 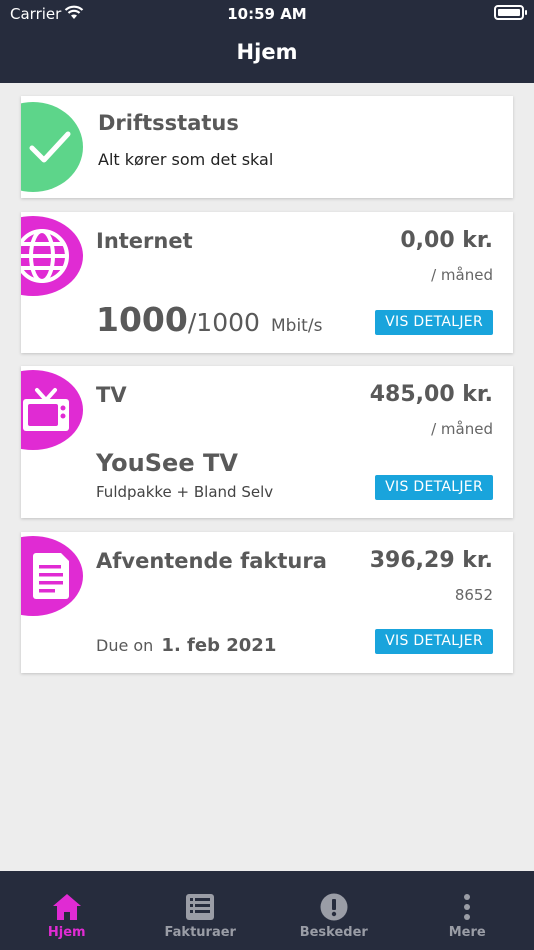 I want to click on tab-messages: Beskeder, so click(x=334, y=910).